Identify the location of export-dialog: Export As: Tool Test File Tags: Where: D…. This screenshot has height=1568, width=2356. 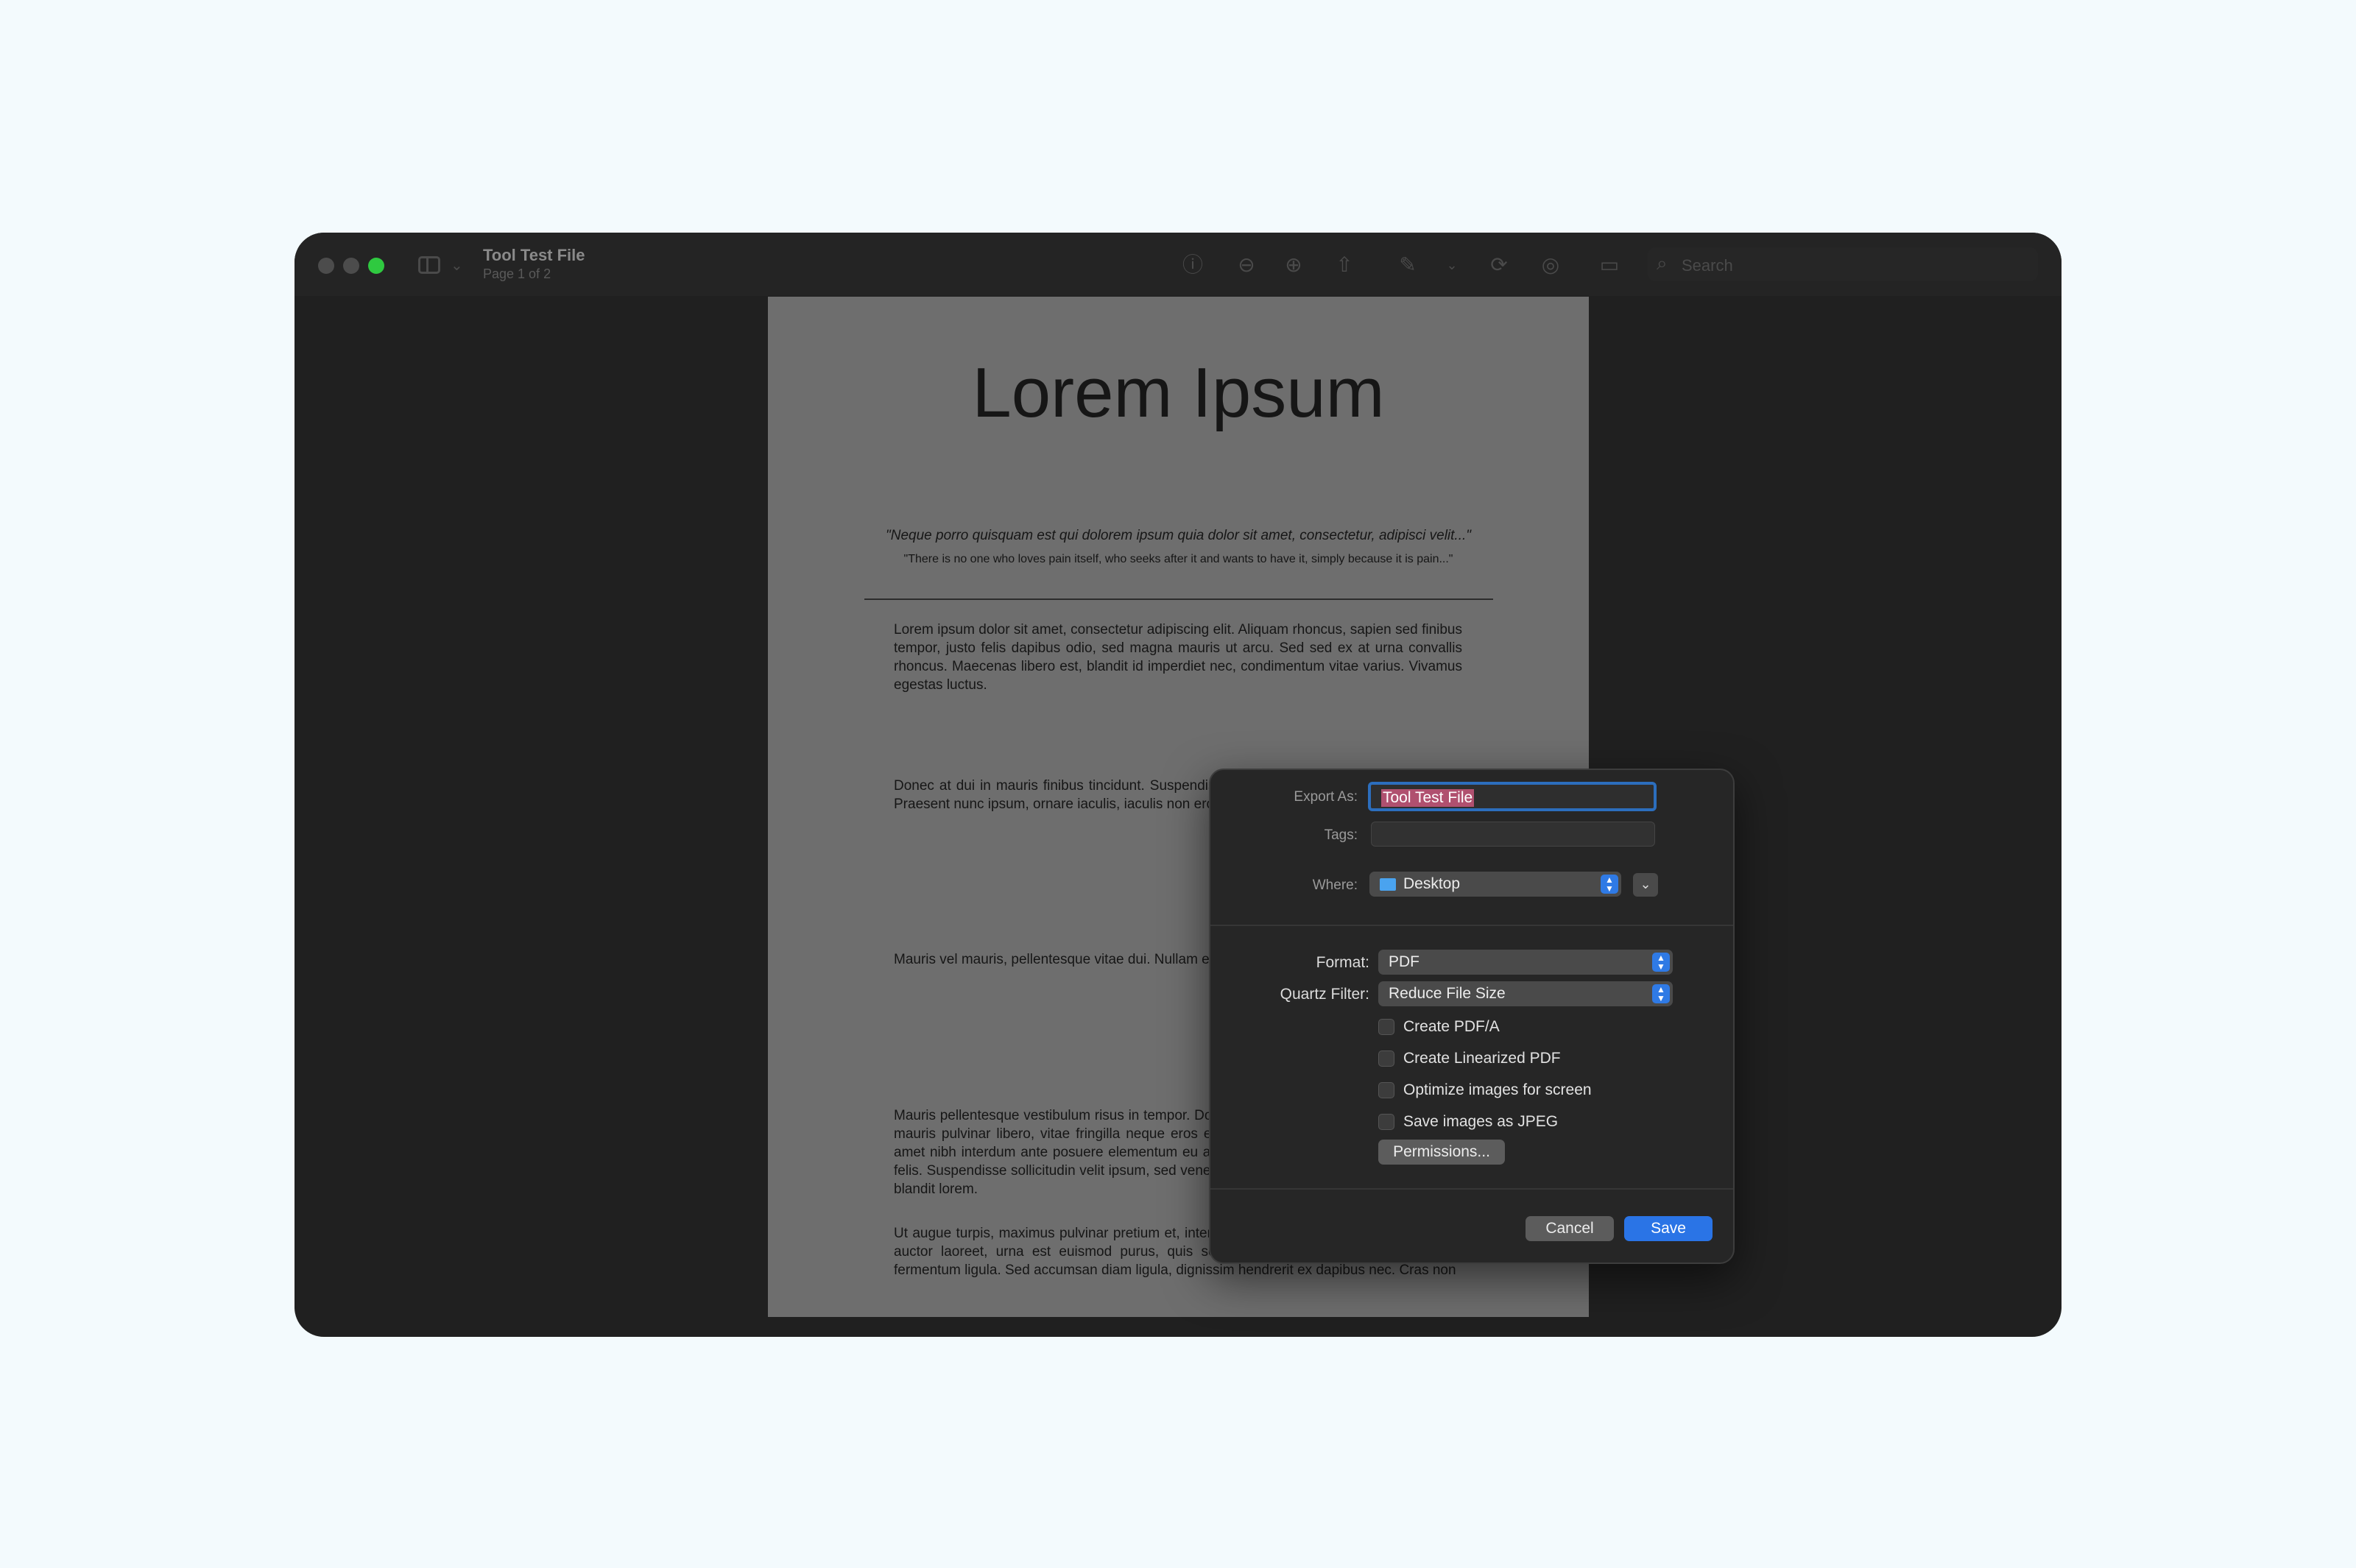
(1472, 1017).